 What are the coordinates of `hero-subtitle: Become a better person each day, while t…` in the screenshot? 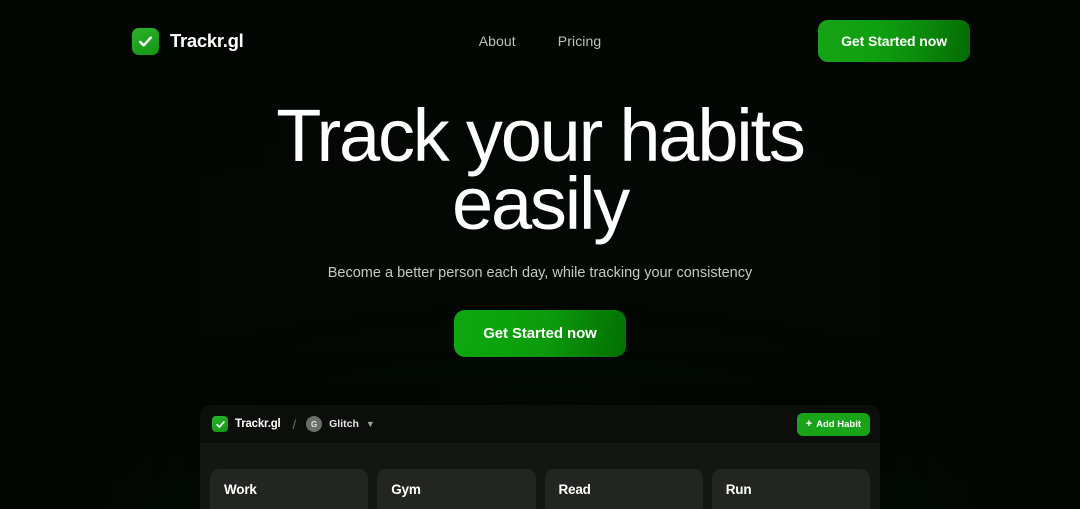 It's located at (540, 273).